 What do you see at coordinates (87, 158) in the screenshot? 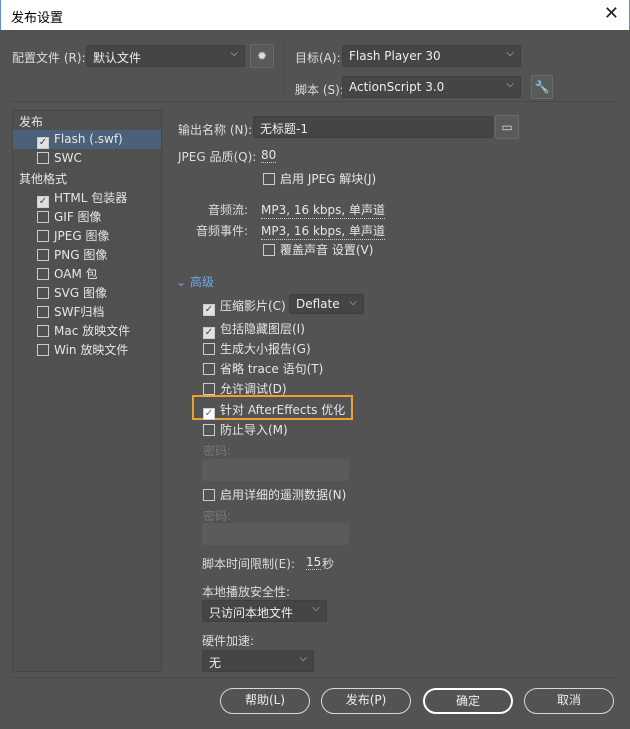
I see `sidebar-item-swc: SWC` at bounding box center [87, 158].